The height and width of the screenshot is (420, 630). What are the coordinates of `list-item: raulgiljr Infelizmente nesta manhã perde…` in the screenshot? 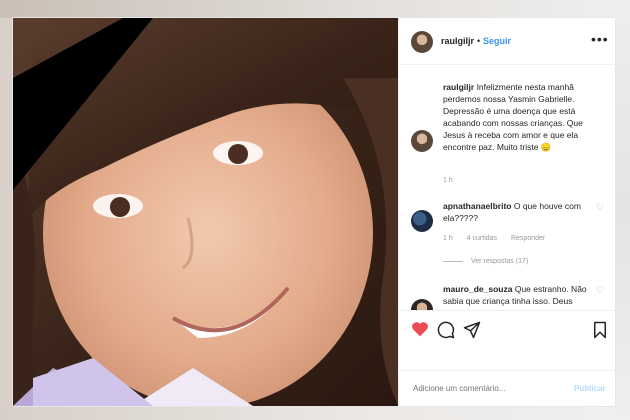 It's located at (508, 132).